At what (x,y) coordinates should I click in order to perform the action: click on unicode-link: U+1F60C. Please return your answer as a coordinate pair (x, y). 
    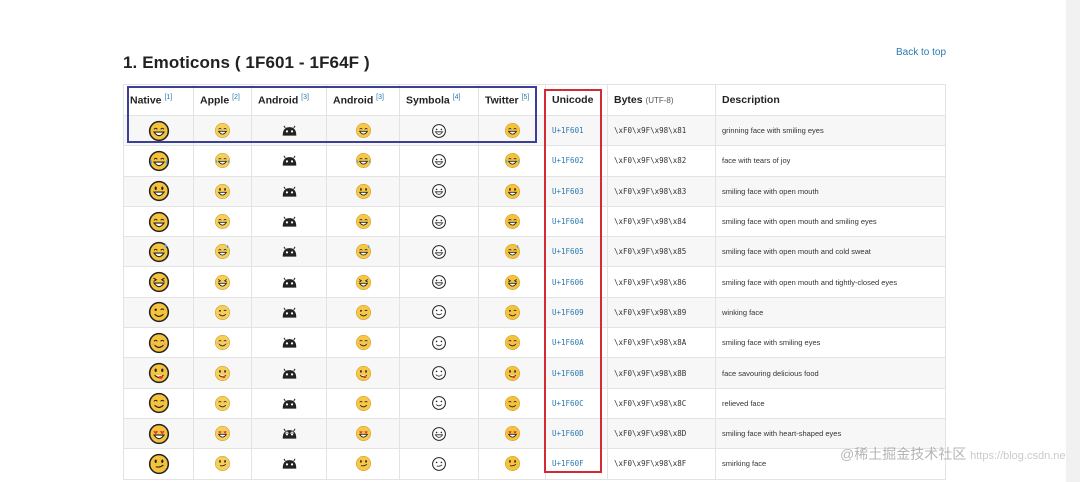
    Looking at the image, I should click on (576, 403).